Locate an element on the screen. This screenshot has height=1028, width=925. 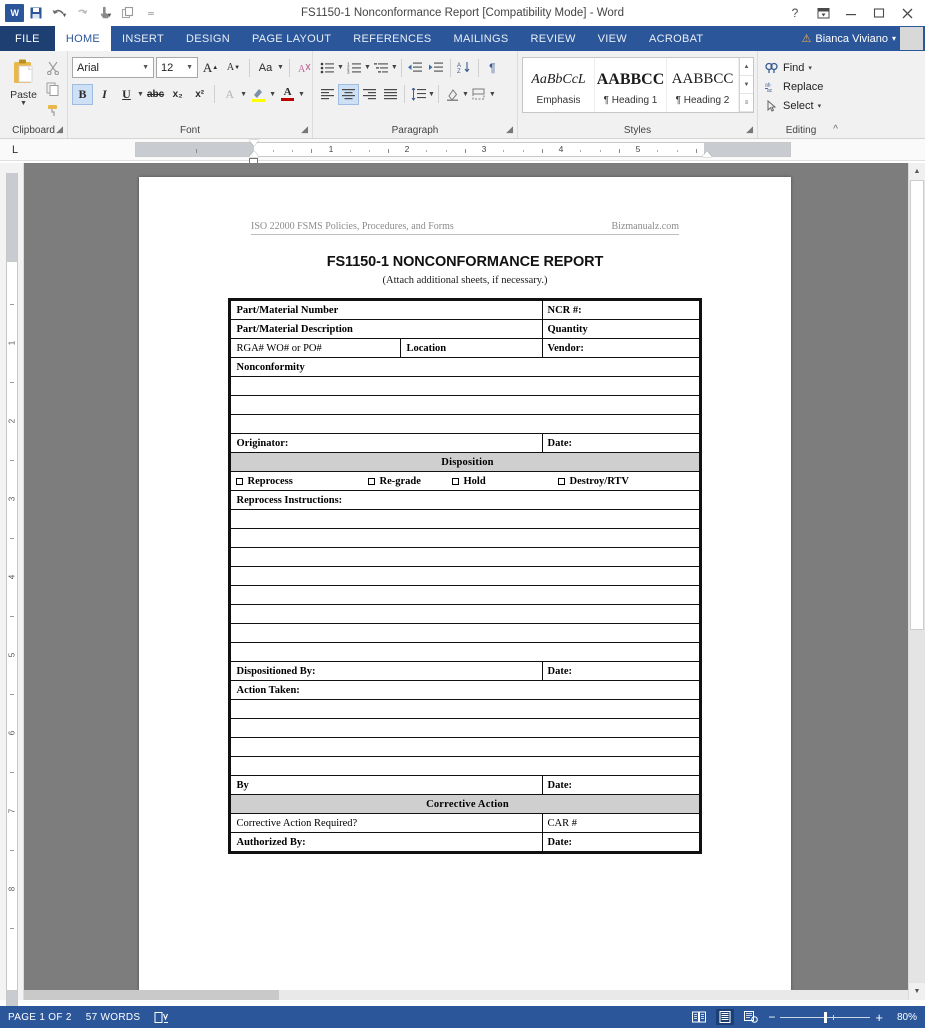
cell-car-number: CAR # is located at coordinates (620, 823).